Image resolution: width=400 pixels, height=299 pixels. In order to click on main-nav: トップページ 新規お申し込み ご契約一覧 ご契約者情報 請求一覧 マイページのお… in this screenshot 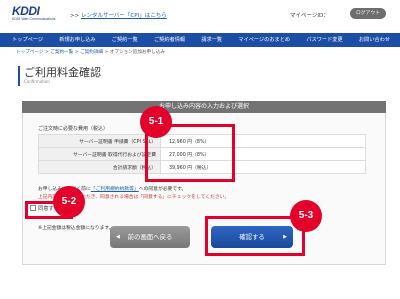, I will do `click(200, 40)`.